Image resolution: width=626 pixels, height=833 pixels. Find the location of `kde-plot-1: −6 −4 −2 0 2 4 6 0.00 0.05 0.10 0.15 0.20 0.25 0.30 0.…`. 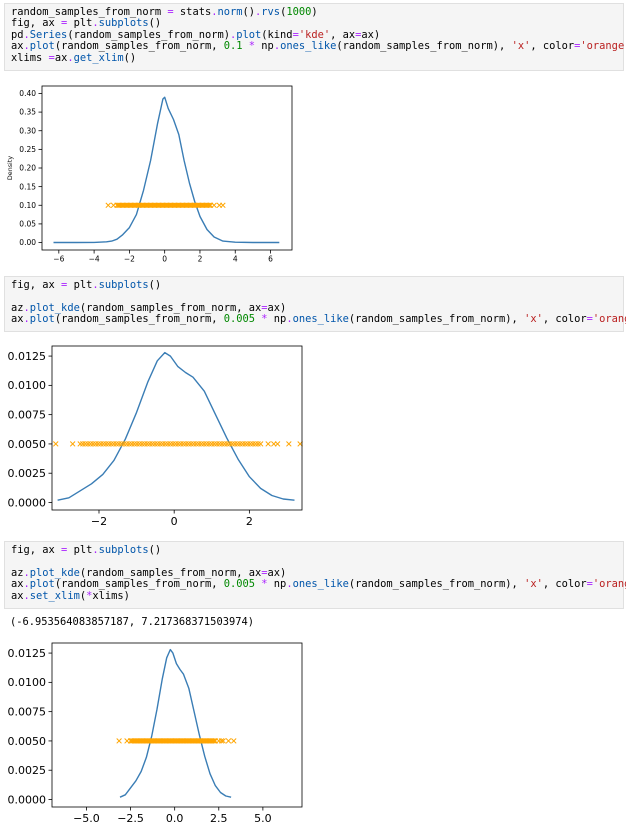

kde-plot-1: −6 −4 −2 0 2 4 6 0.00 0.05 0.10 0.15 0.20 0.25 0.30 0.… is located at coordinates (149, 174).